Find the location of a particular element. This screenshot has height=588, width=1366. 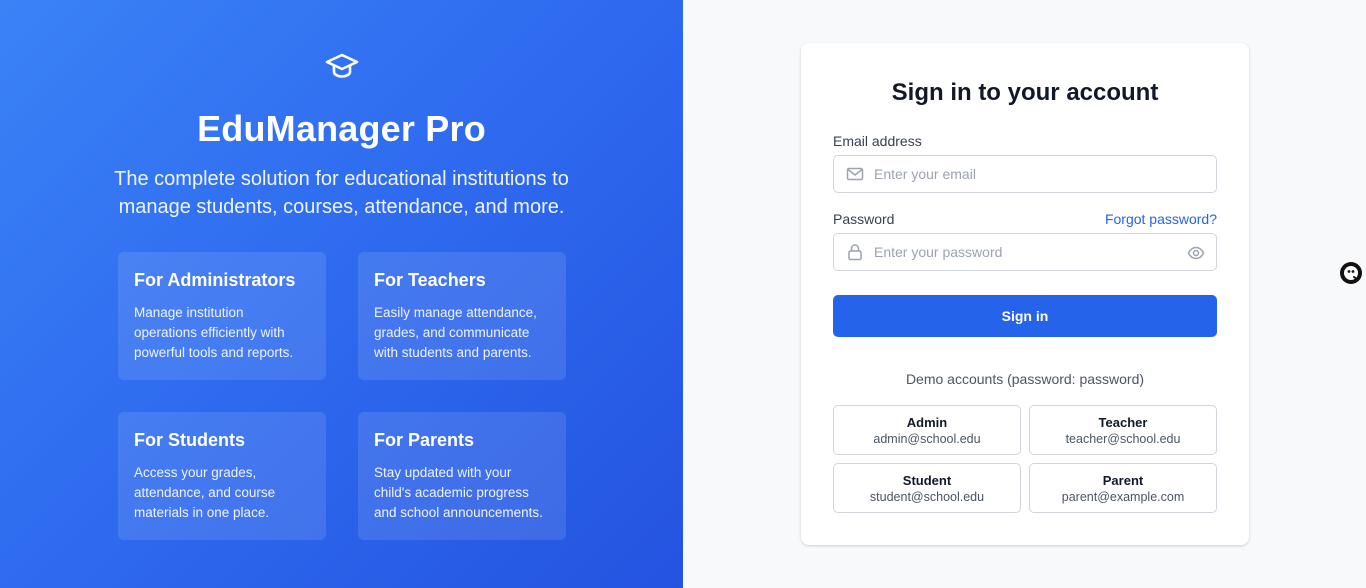

feature-title: For Teachers is located at coordinates (430, 280).